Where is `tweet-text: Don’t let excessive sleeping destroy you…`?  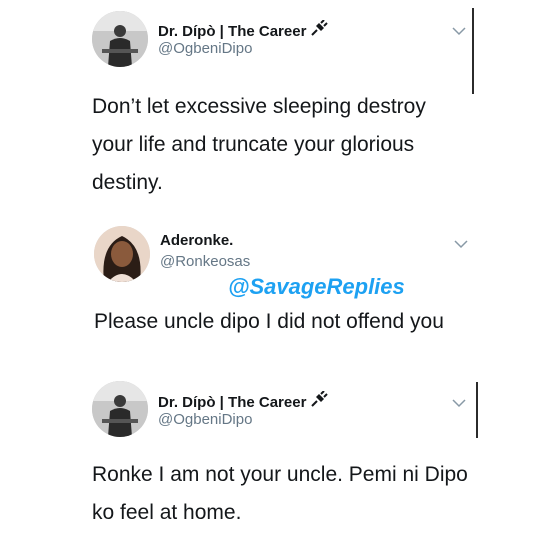 tweet-text: Don’t let excessive sleeping destroy you… is located at coordinates (259, 144).